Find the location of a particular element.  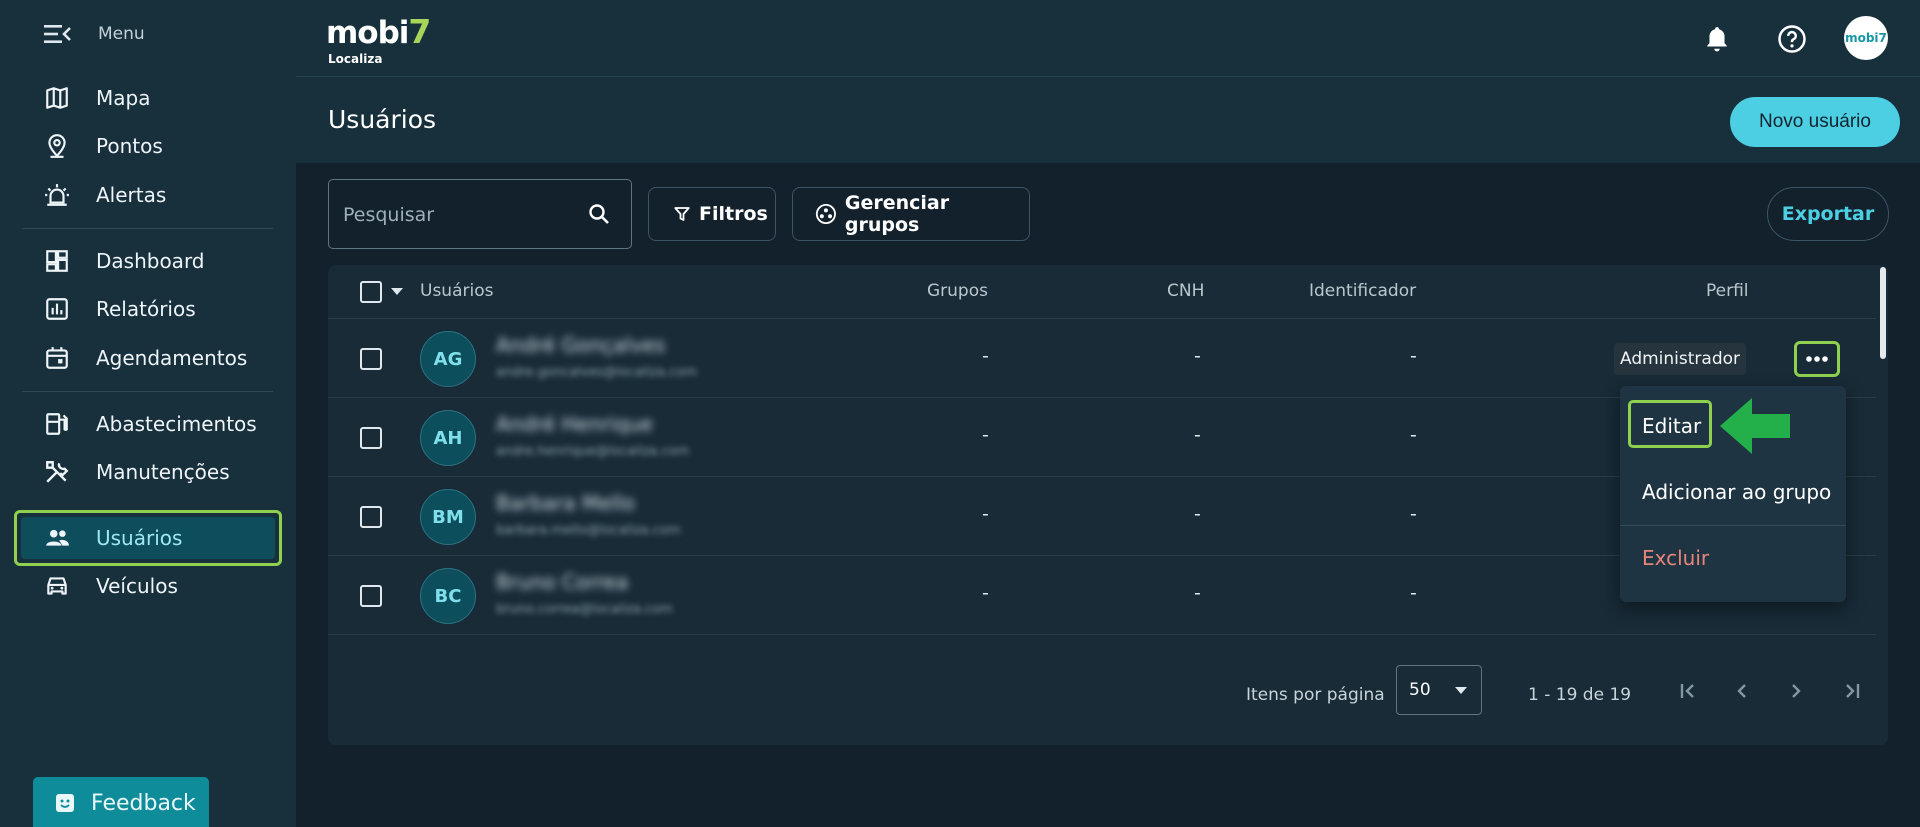

notifications-button is located at coordinates (1717, 39).